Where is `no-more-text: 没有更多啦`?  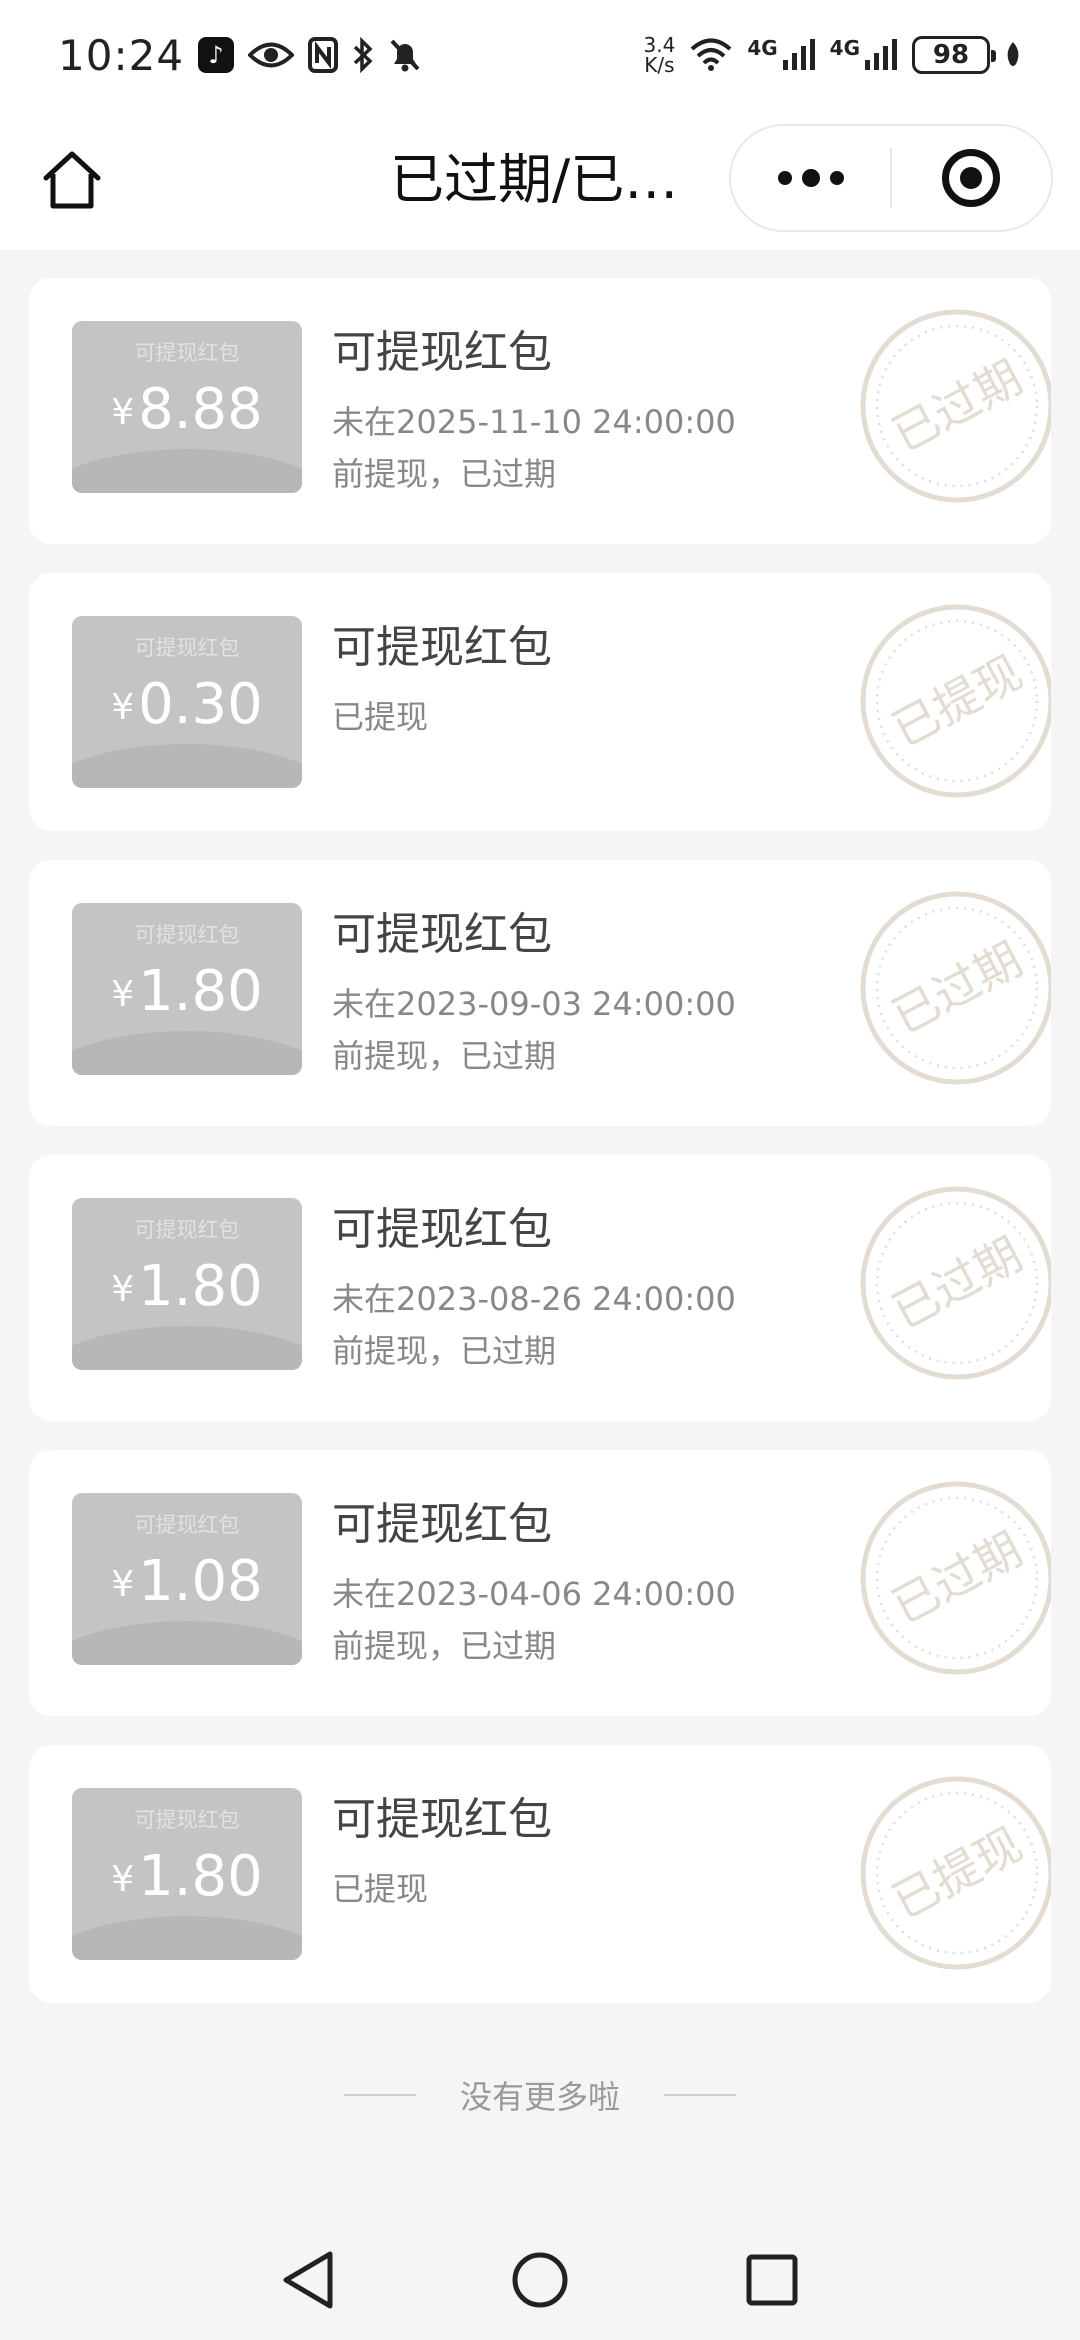 no-more-text: 没有更多啦 is located at coordinates (539, 2097).